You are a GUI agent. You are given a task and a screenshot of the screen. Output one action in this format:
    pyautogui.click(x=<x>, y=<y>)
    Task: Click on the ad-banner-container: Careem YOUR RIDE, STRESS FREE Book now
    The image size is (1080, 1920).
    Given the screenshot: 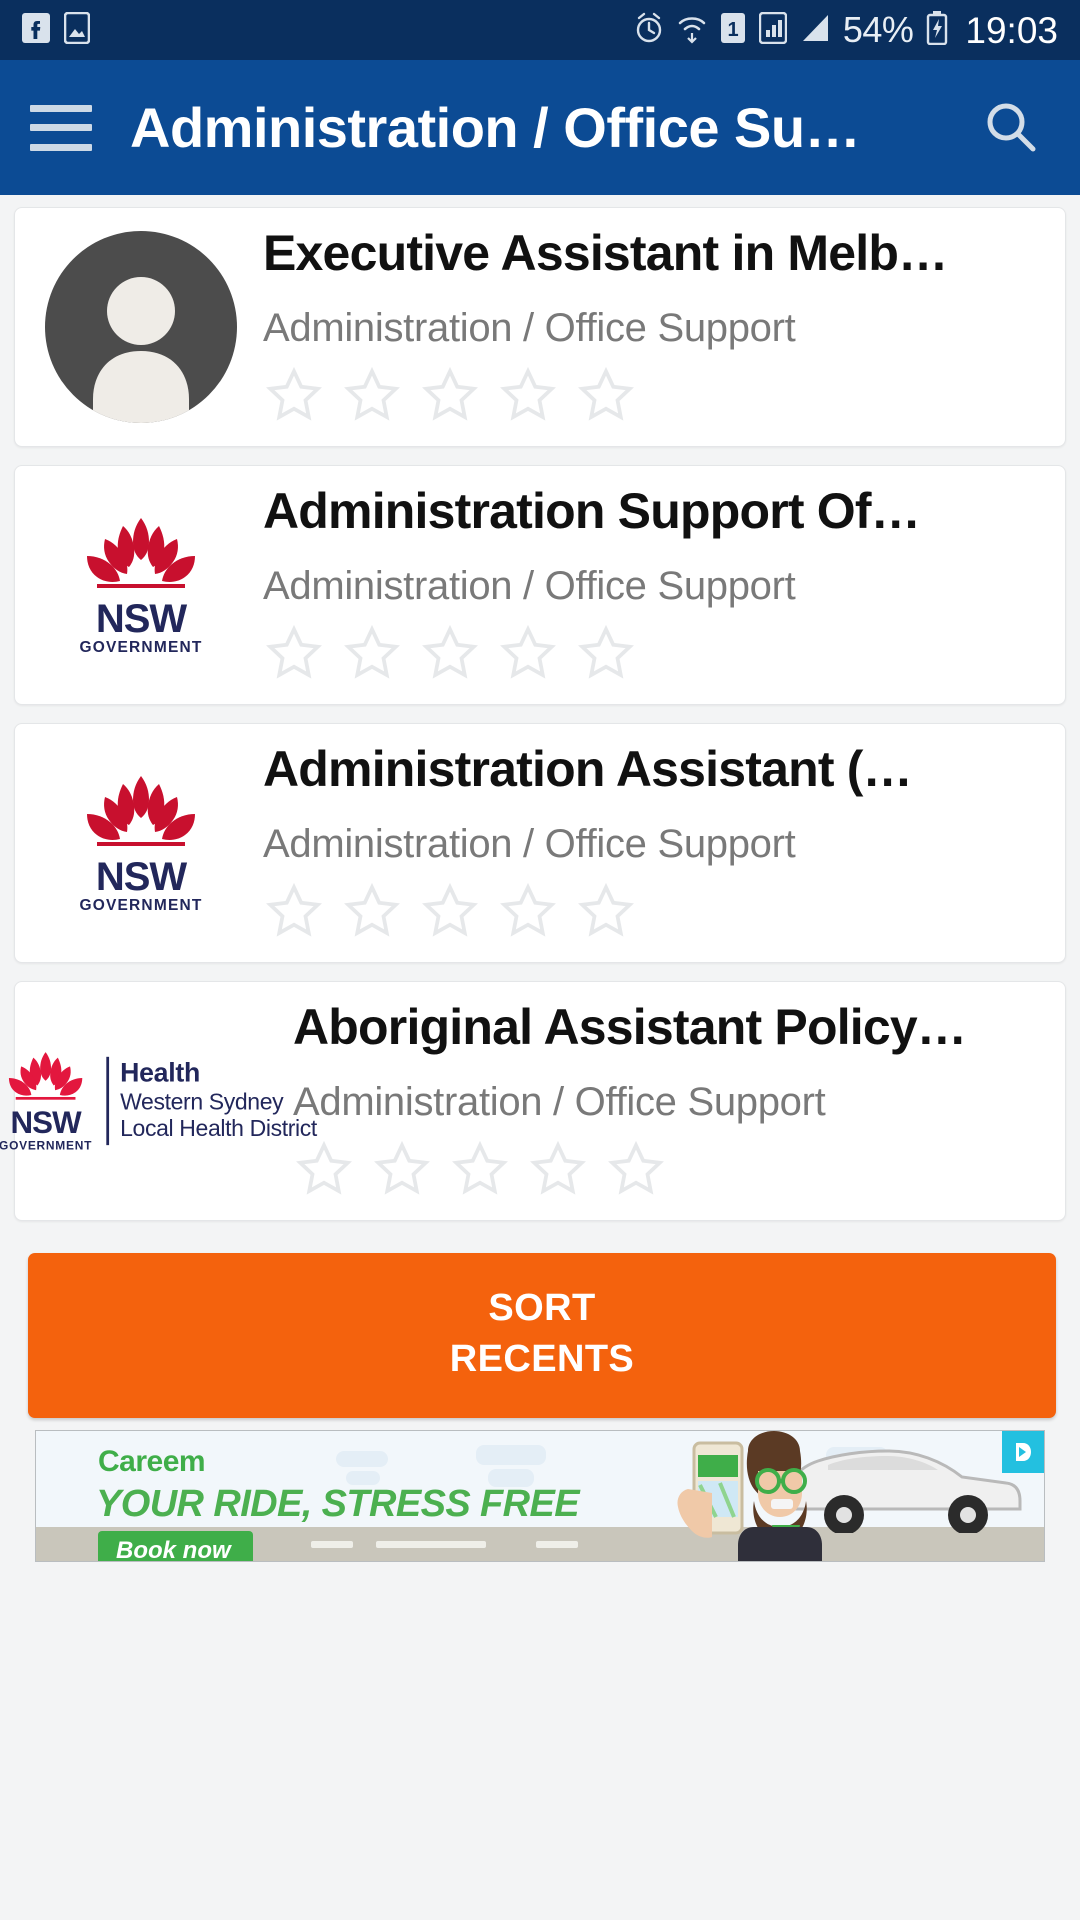 What is the action you would take?
    pyautogui.click(x=540, y=1490)
    